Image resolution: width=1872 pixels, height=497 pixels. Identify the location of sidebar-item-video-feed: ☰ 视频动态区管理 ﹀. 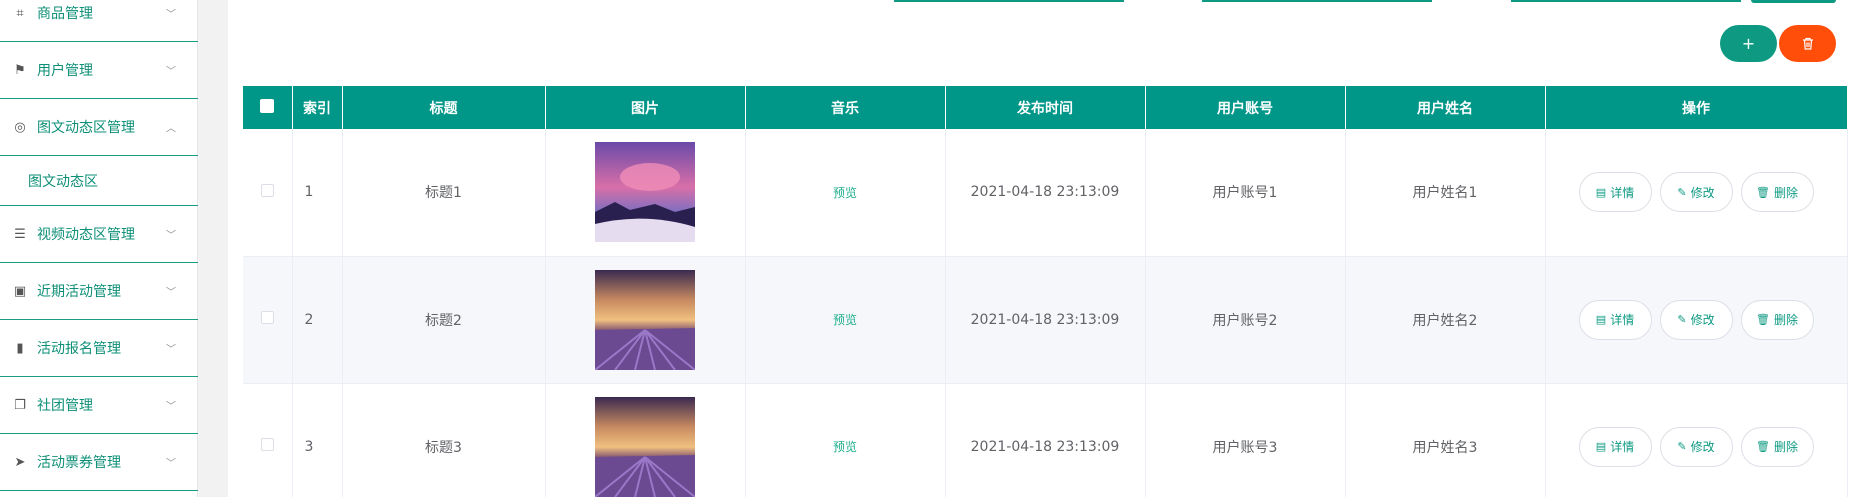
(99, 234).